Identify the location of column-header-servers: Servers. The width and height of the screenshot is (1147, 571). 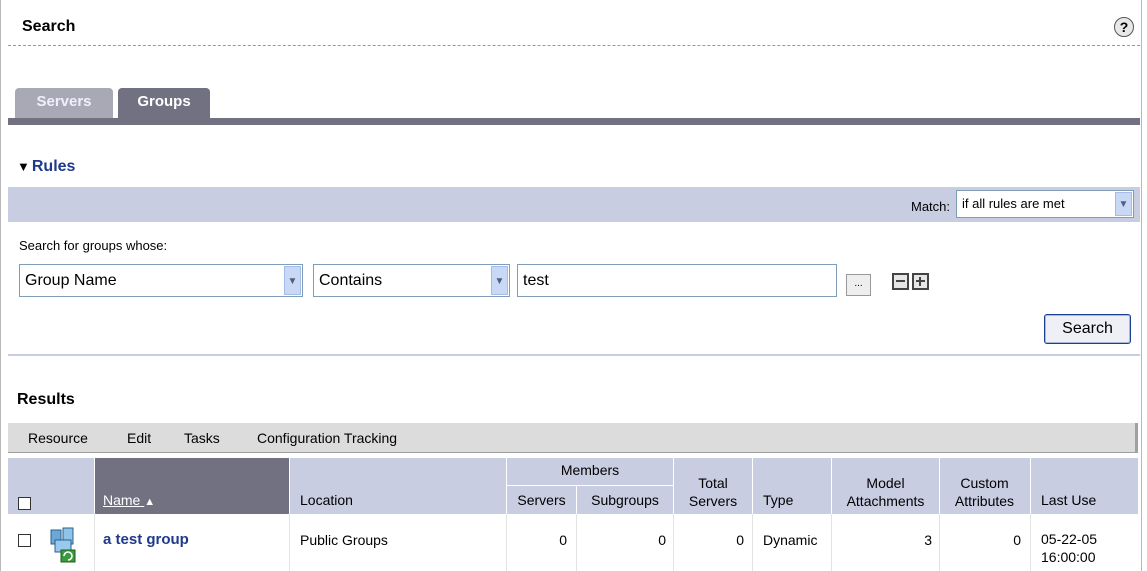
(541, 500).